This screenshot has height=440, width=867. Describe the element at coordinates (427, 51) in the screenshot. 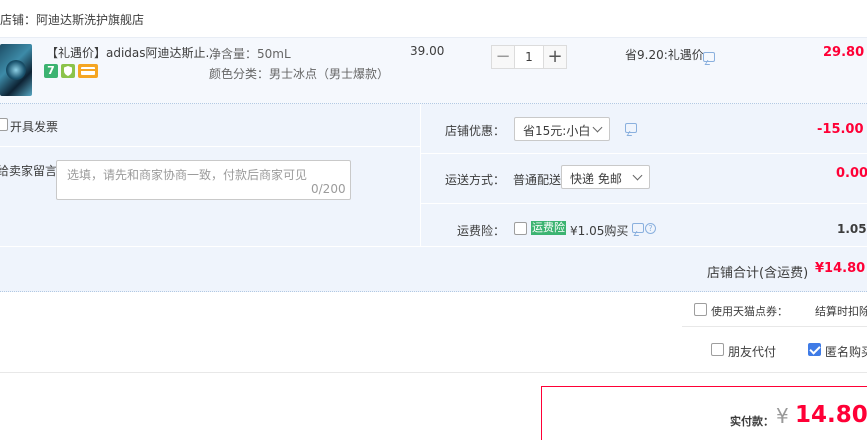

I see `unit-price: 39.00` at that location.